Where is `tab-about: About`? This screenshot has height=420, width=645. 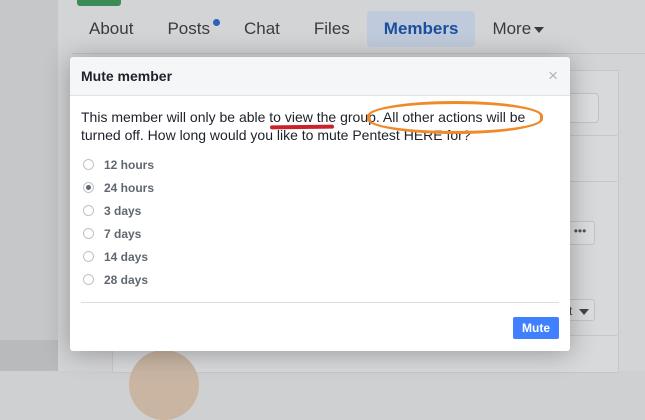
tab-about: About is located at coordinates (111, 29).